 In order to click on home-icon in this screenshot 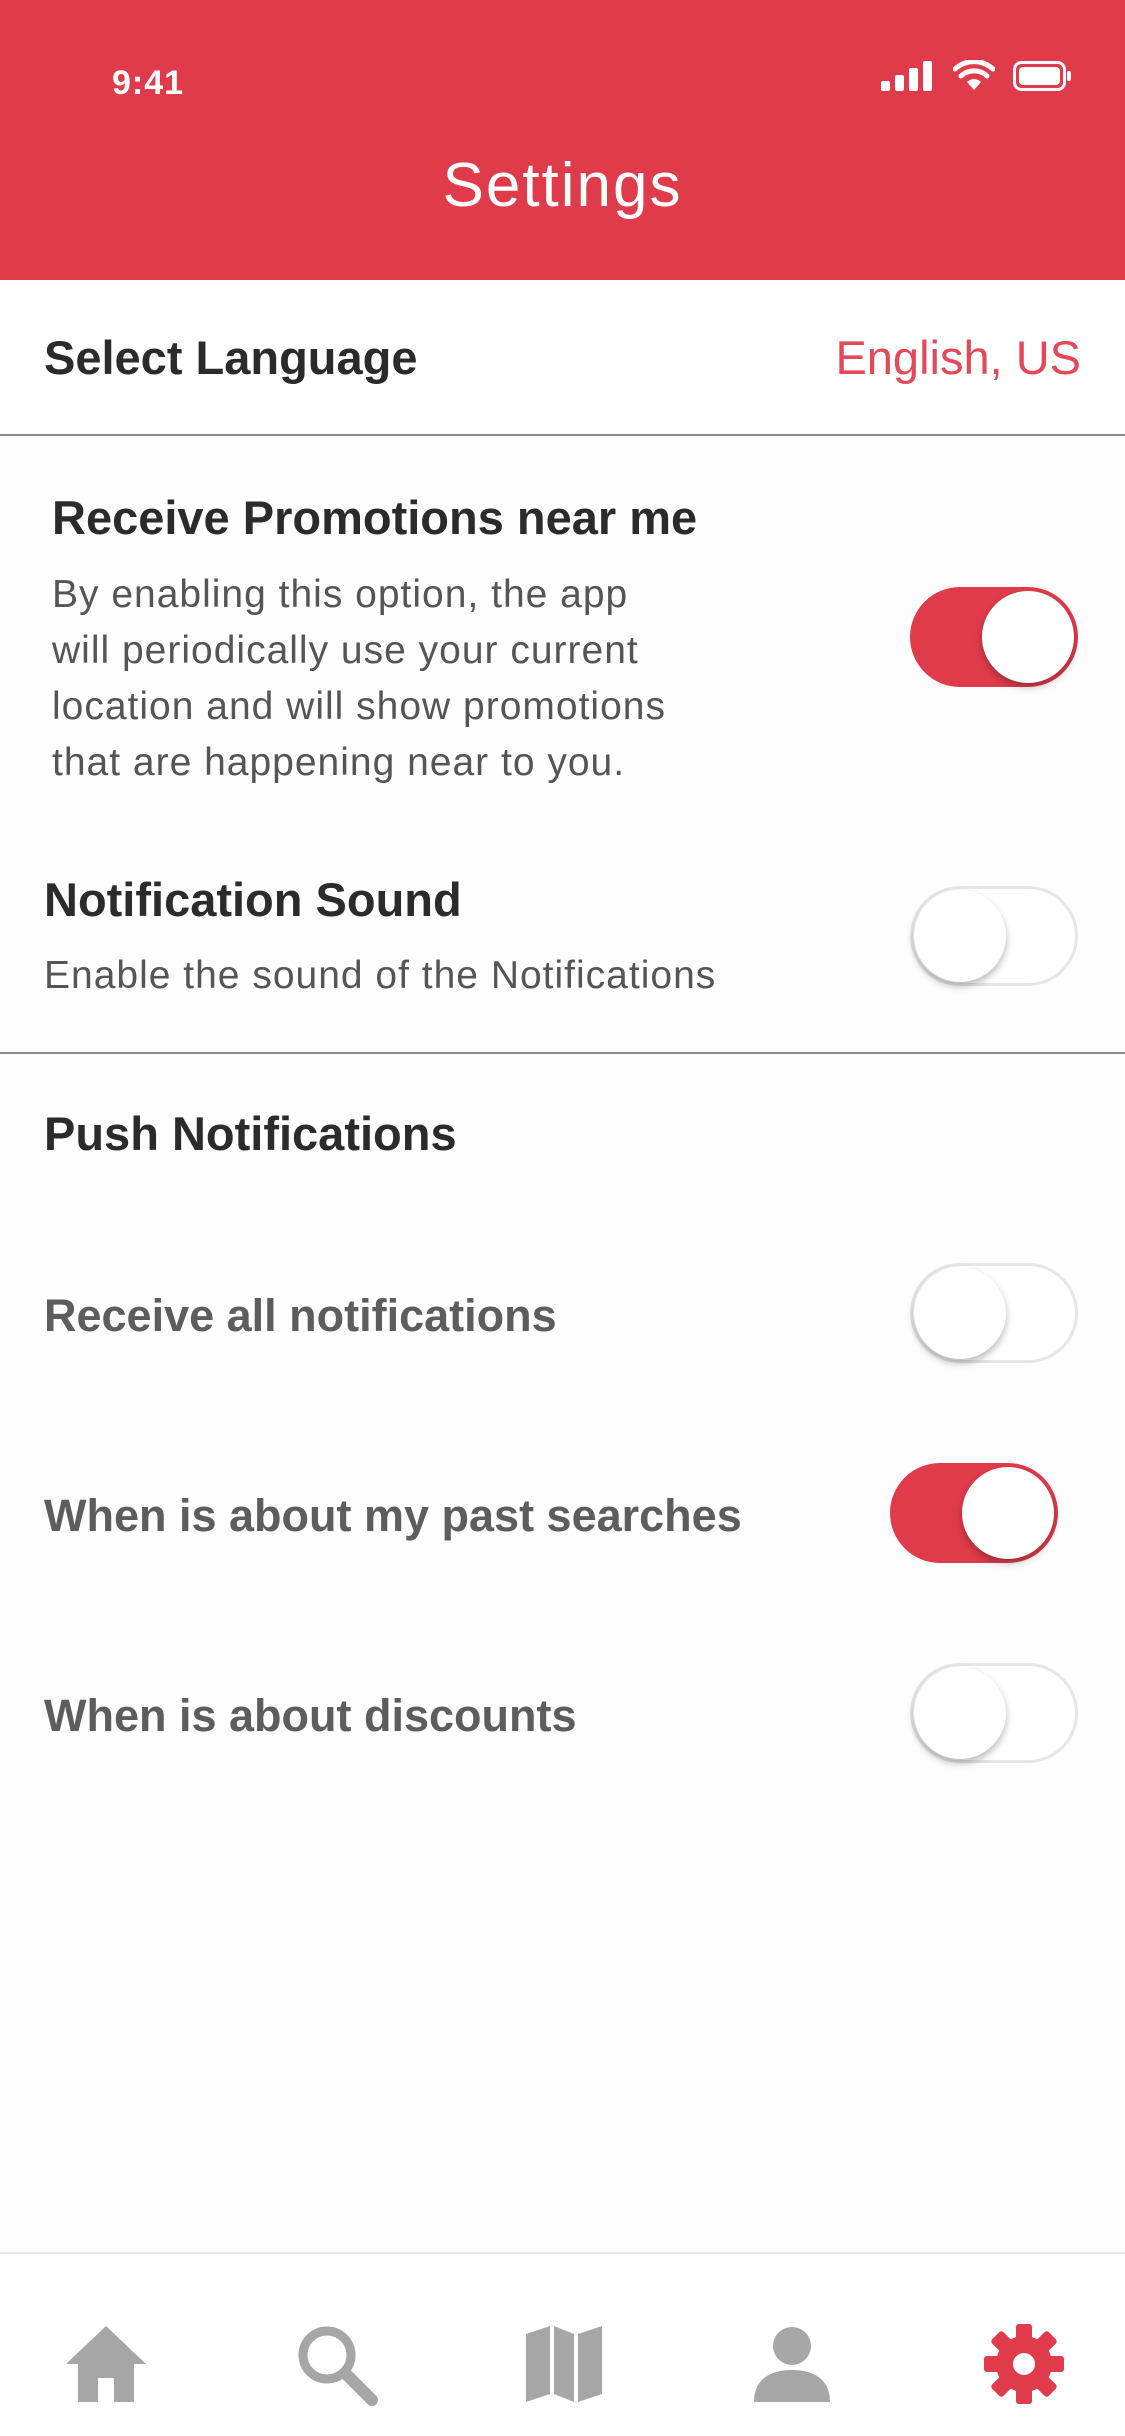, I will do `click(106, 2364)`.